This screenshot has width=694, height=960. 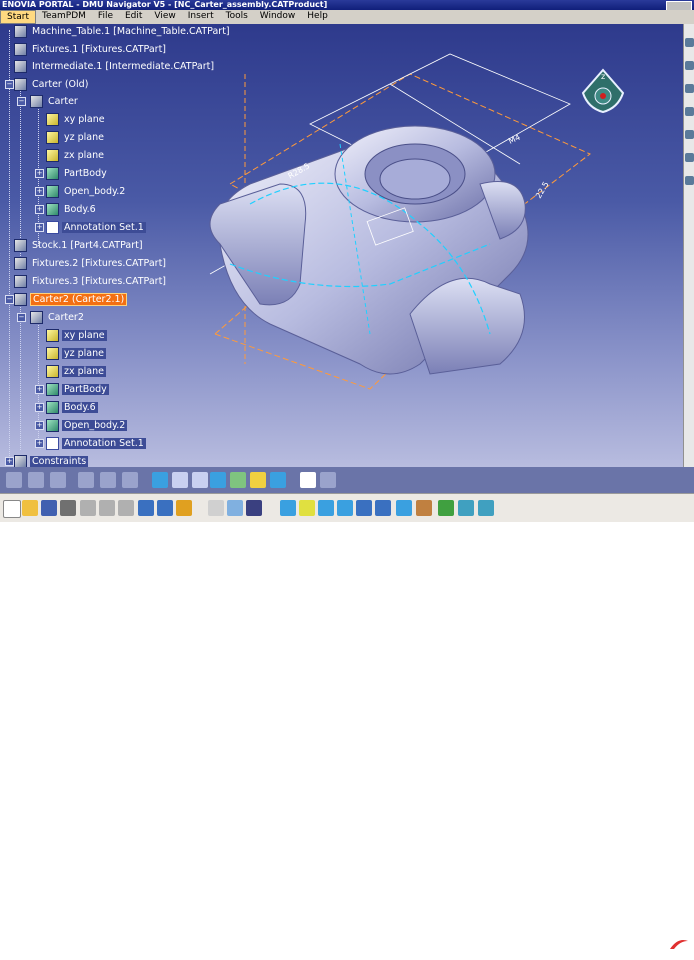 I want to click on tree-node: Fixtures.1 [Fixtures.CATPart], so click(x=91, y=49).